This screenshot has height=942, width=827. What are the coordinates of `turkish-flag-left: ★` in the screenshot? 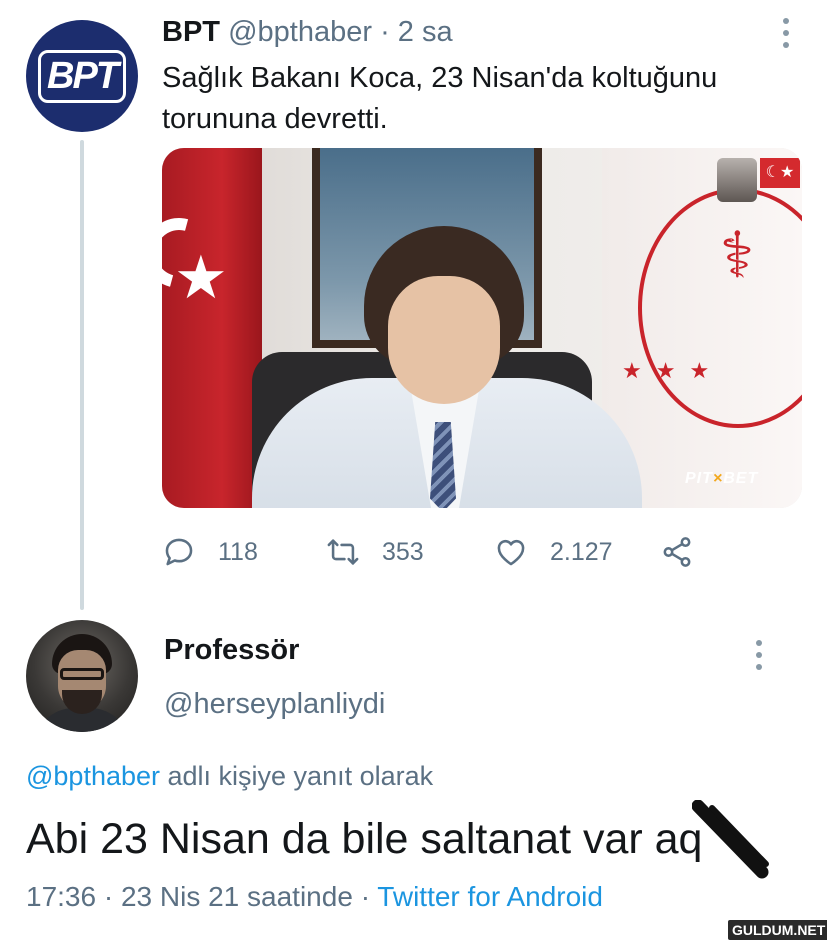 It's located at (212, 328).